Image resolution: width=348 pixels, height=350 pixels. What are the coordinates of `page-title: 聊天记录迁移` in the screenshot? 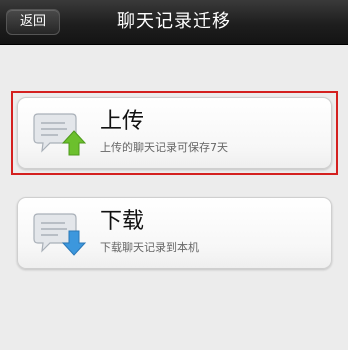 It's located at (174, 21).